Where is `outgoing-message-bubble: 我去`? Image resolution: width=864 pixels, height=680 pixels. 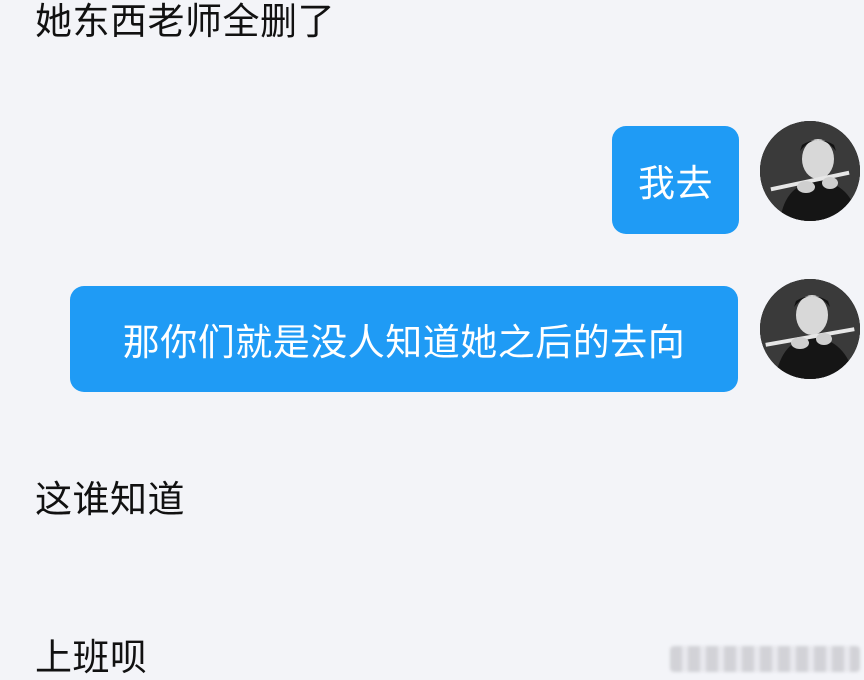
outgoing-message-bubble: 我去 is located at coordinates (675, 180).